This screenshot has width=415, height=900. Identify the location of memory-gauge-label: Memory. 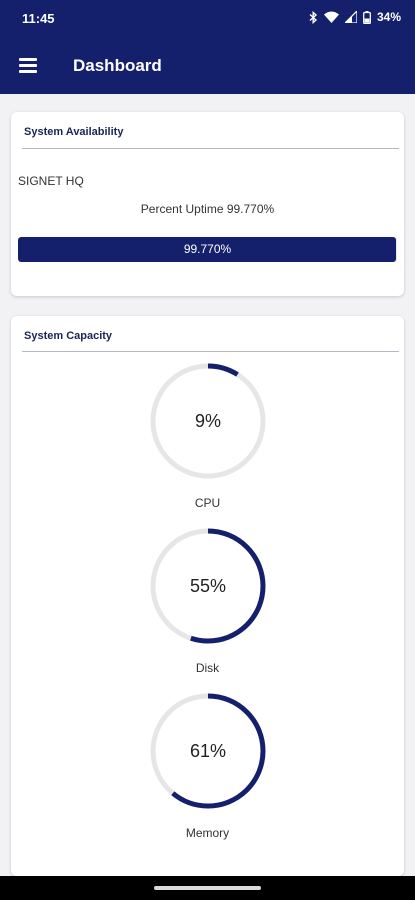
(207, 833).